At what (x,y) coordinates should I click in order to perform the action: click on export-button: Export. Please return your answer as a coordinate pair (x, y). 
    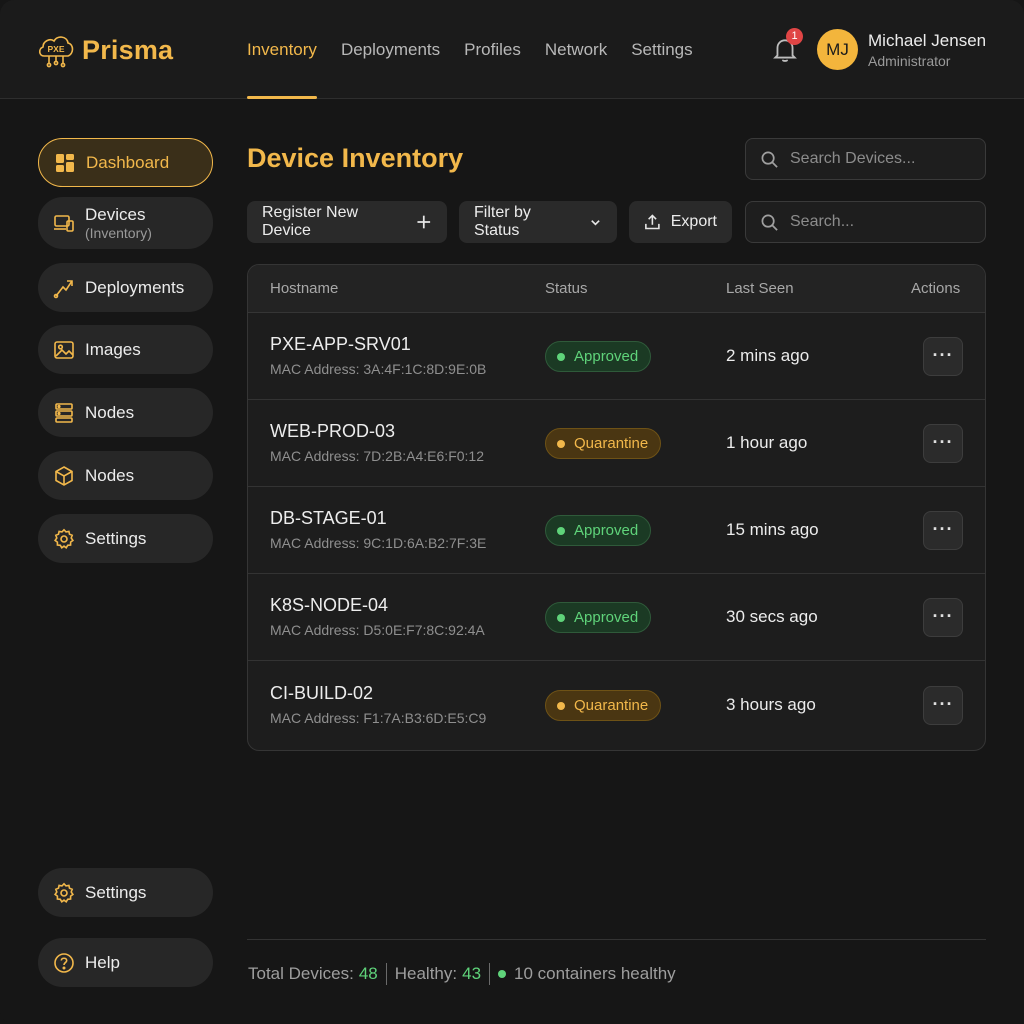
    Looking at the image, I should click on (680, 222).